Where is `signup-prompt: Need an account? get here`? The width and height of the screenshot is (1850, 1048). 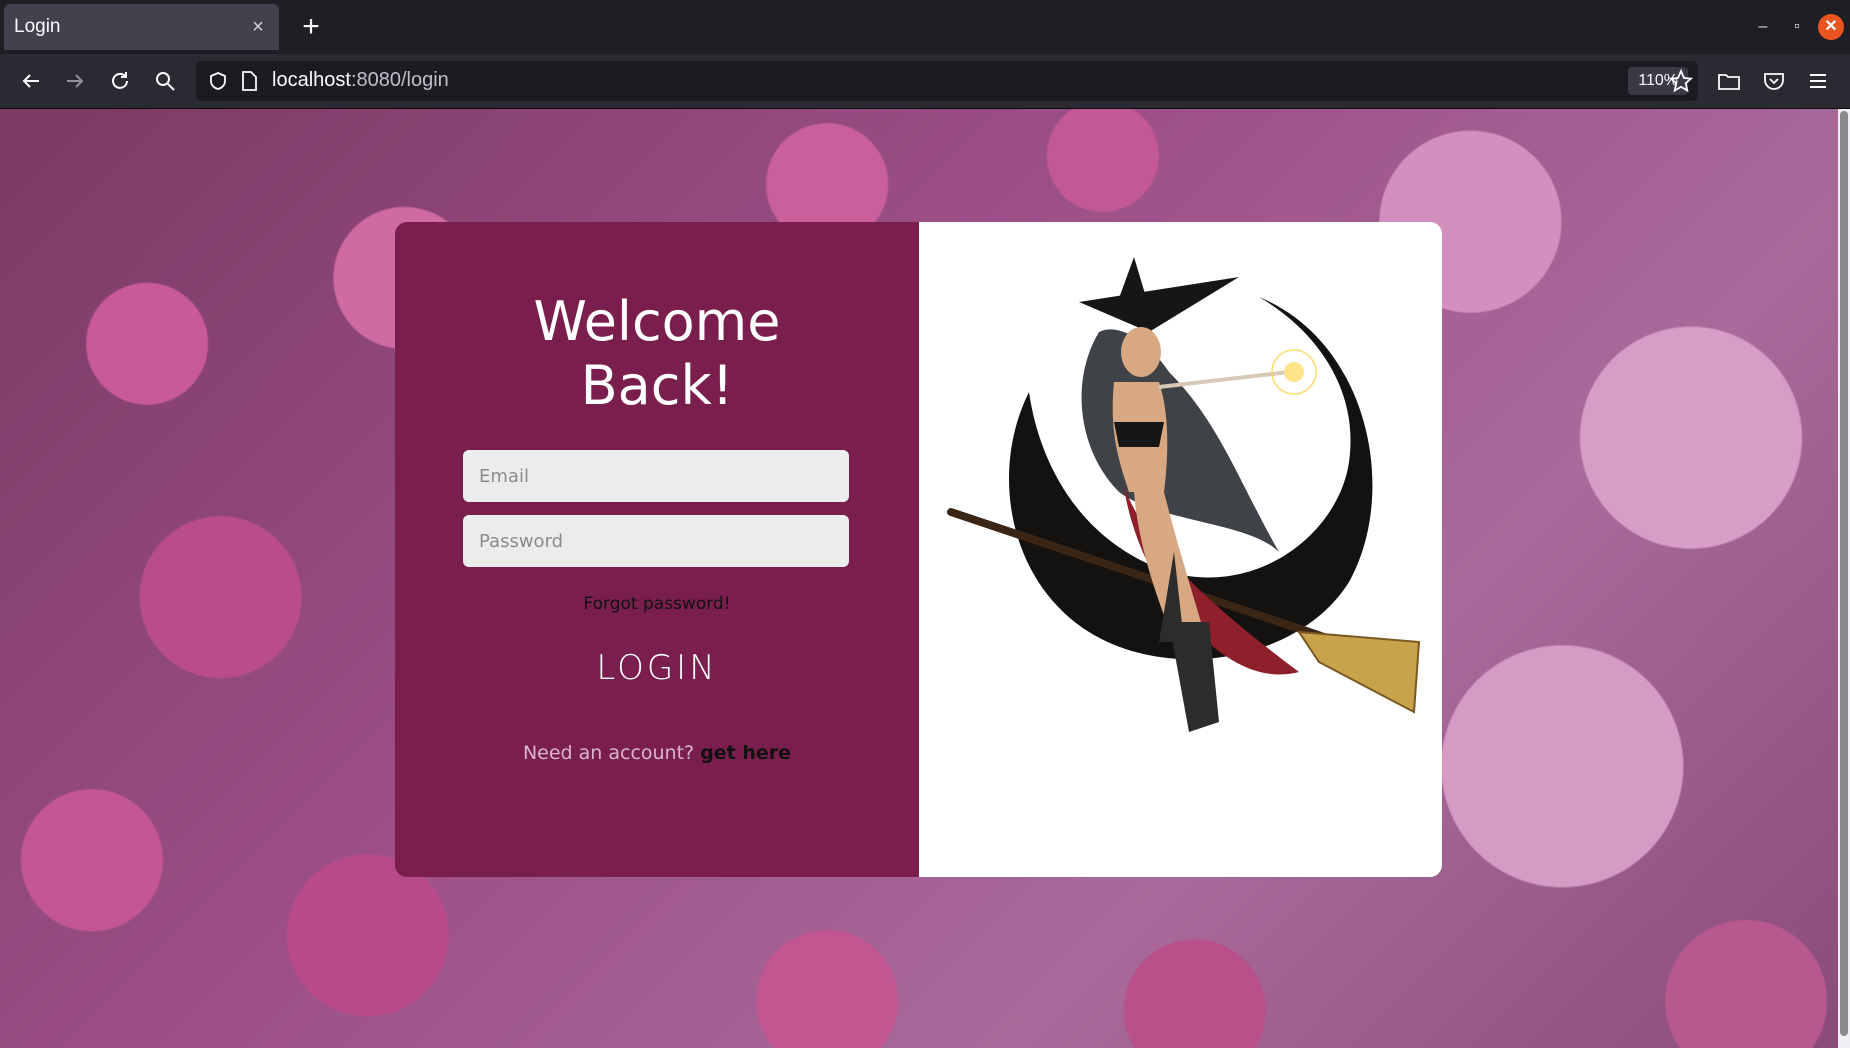 signup-prompt: Need an account? get here is located at coordinates (657, 753).